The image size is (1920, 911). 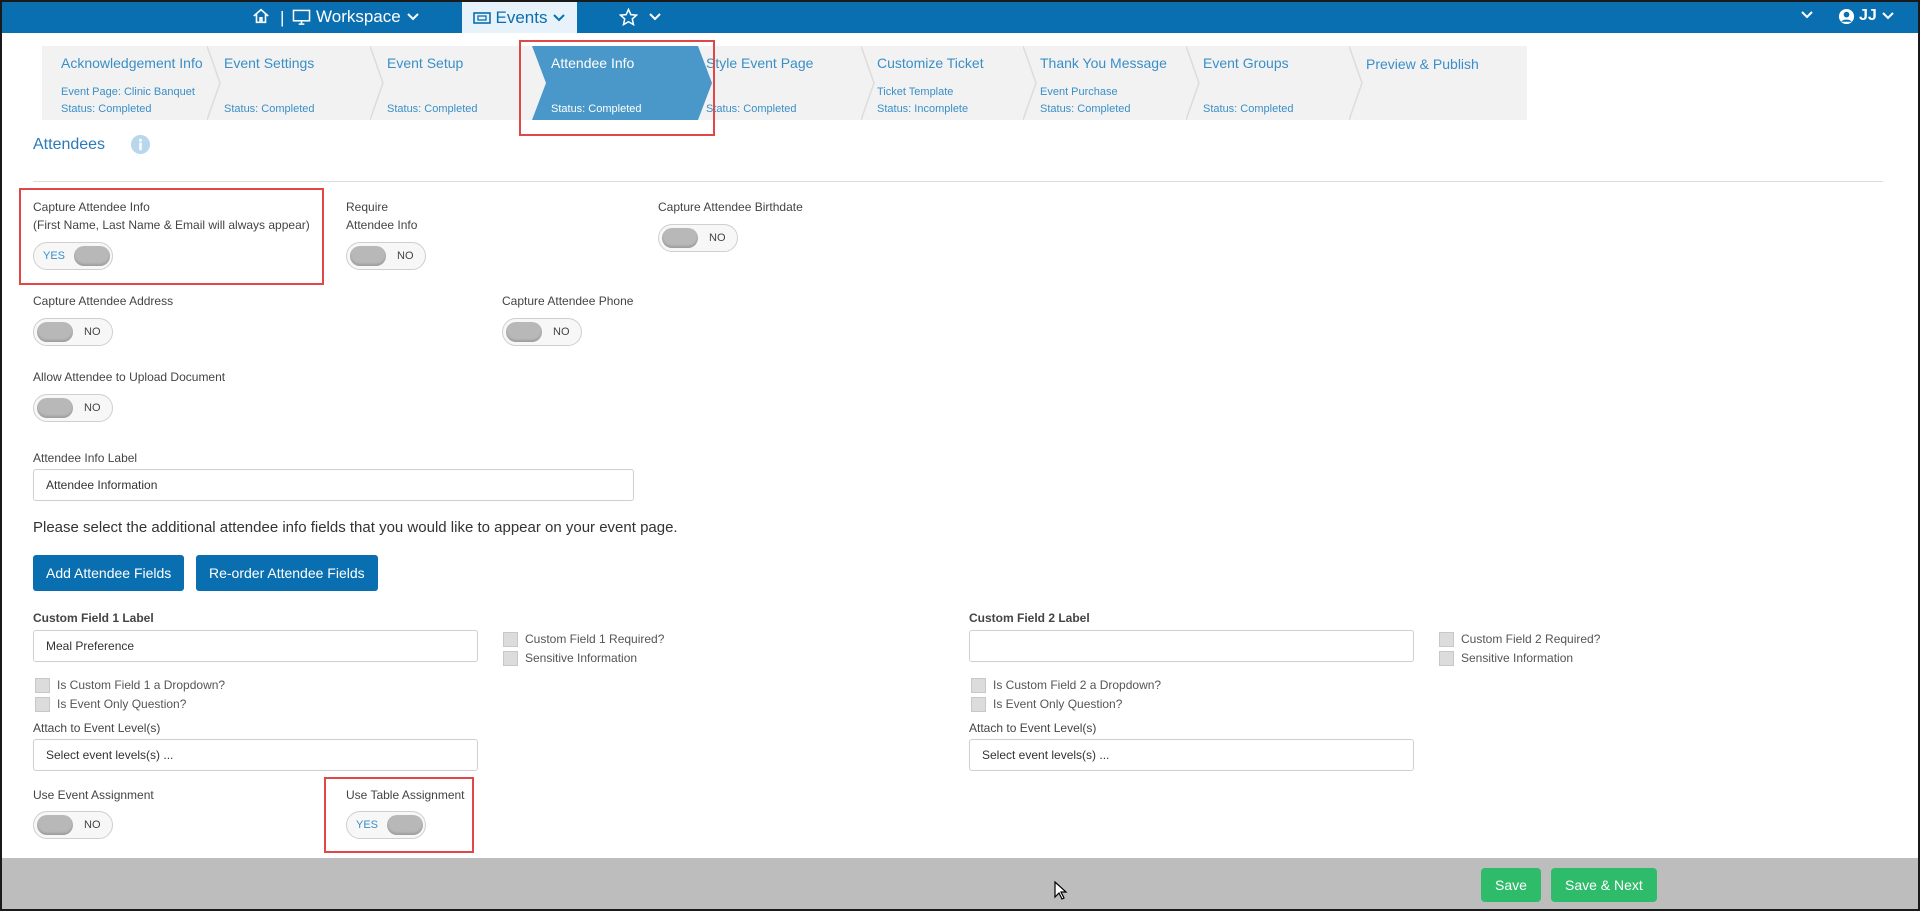 I want to click on birthdate-label: Capture Attendee Birthdate, so click(x=730, y=207).